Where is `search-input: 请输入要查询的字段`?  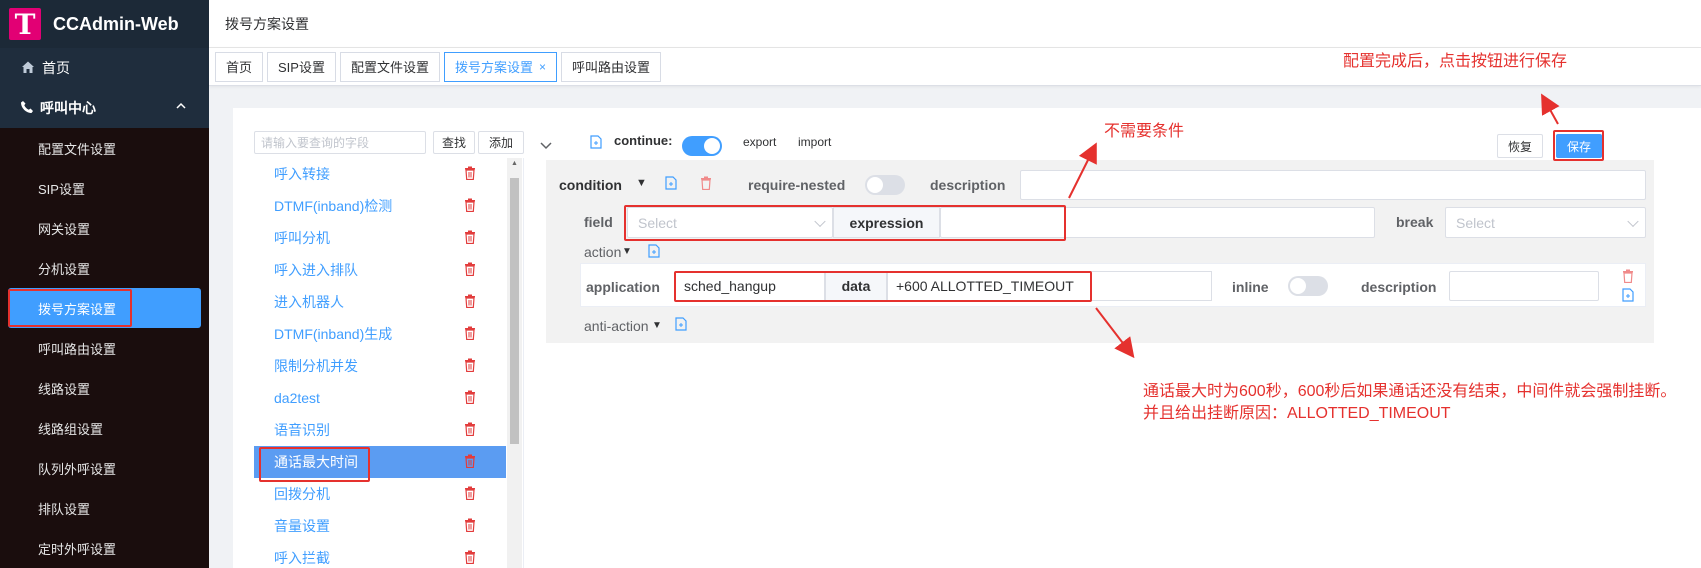
search-input: 请输入要查询的字段 is located at coordinates (340, 142).